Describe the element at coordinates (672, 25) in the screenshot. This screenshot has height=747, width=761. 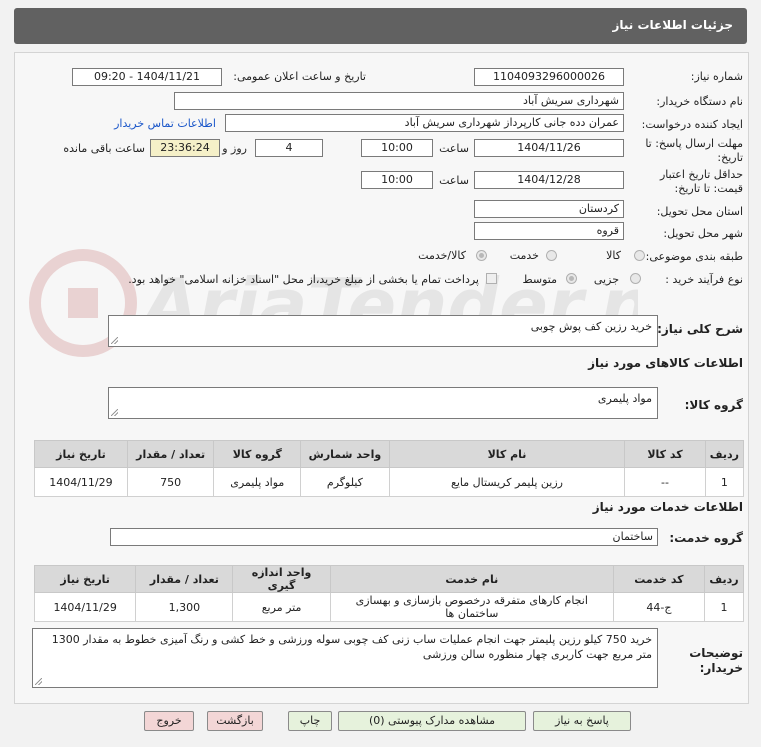
I see `page-title: جزئیات اطلاعات نیاز` at that location.